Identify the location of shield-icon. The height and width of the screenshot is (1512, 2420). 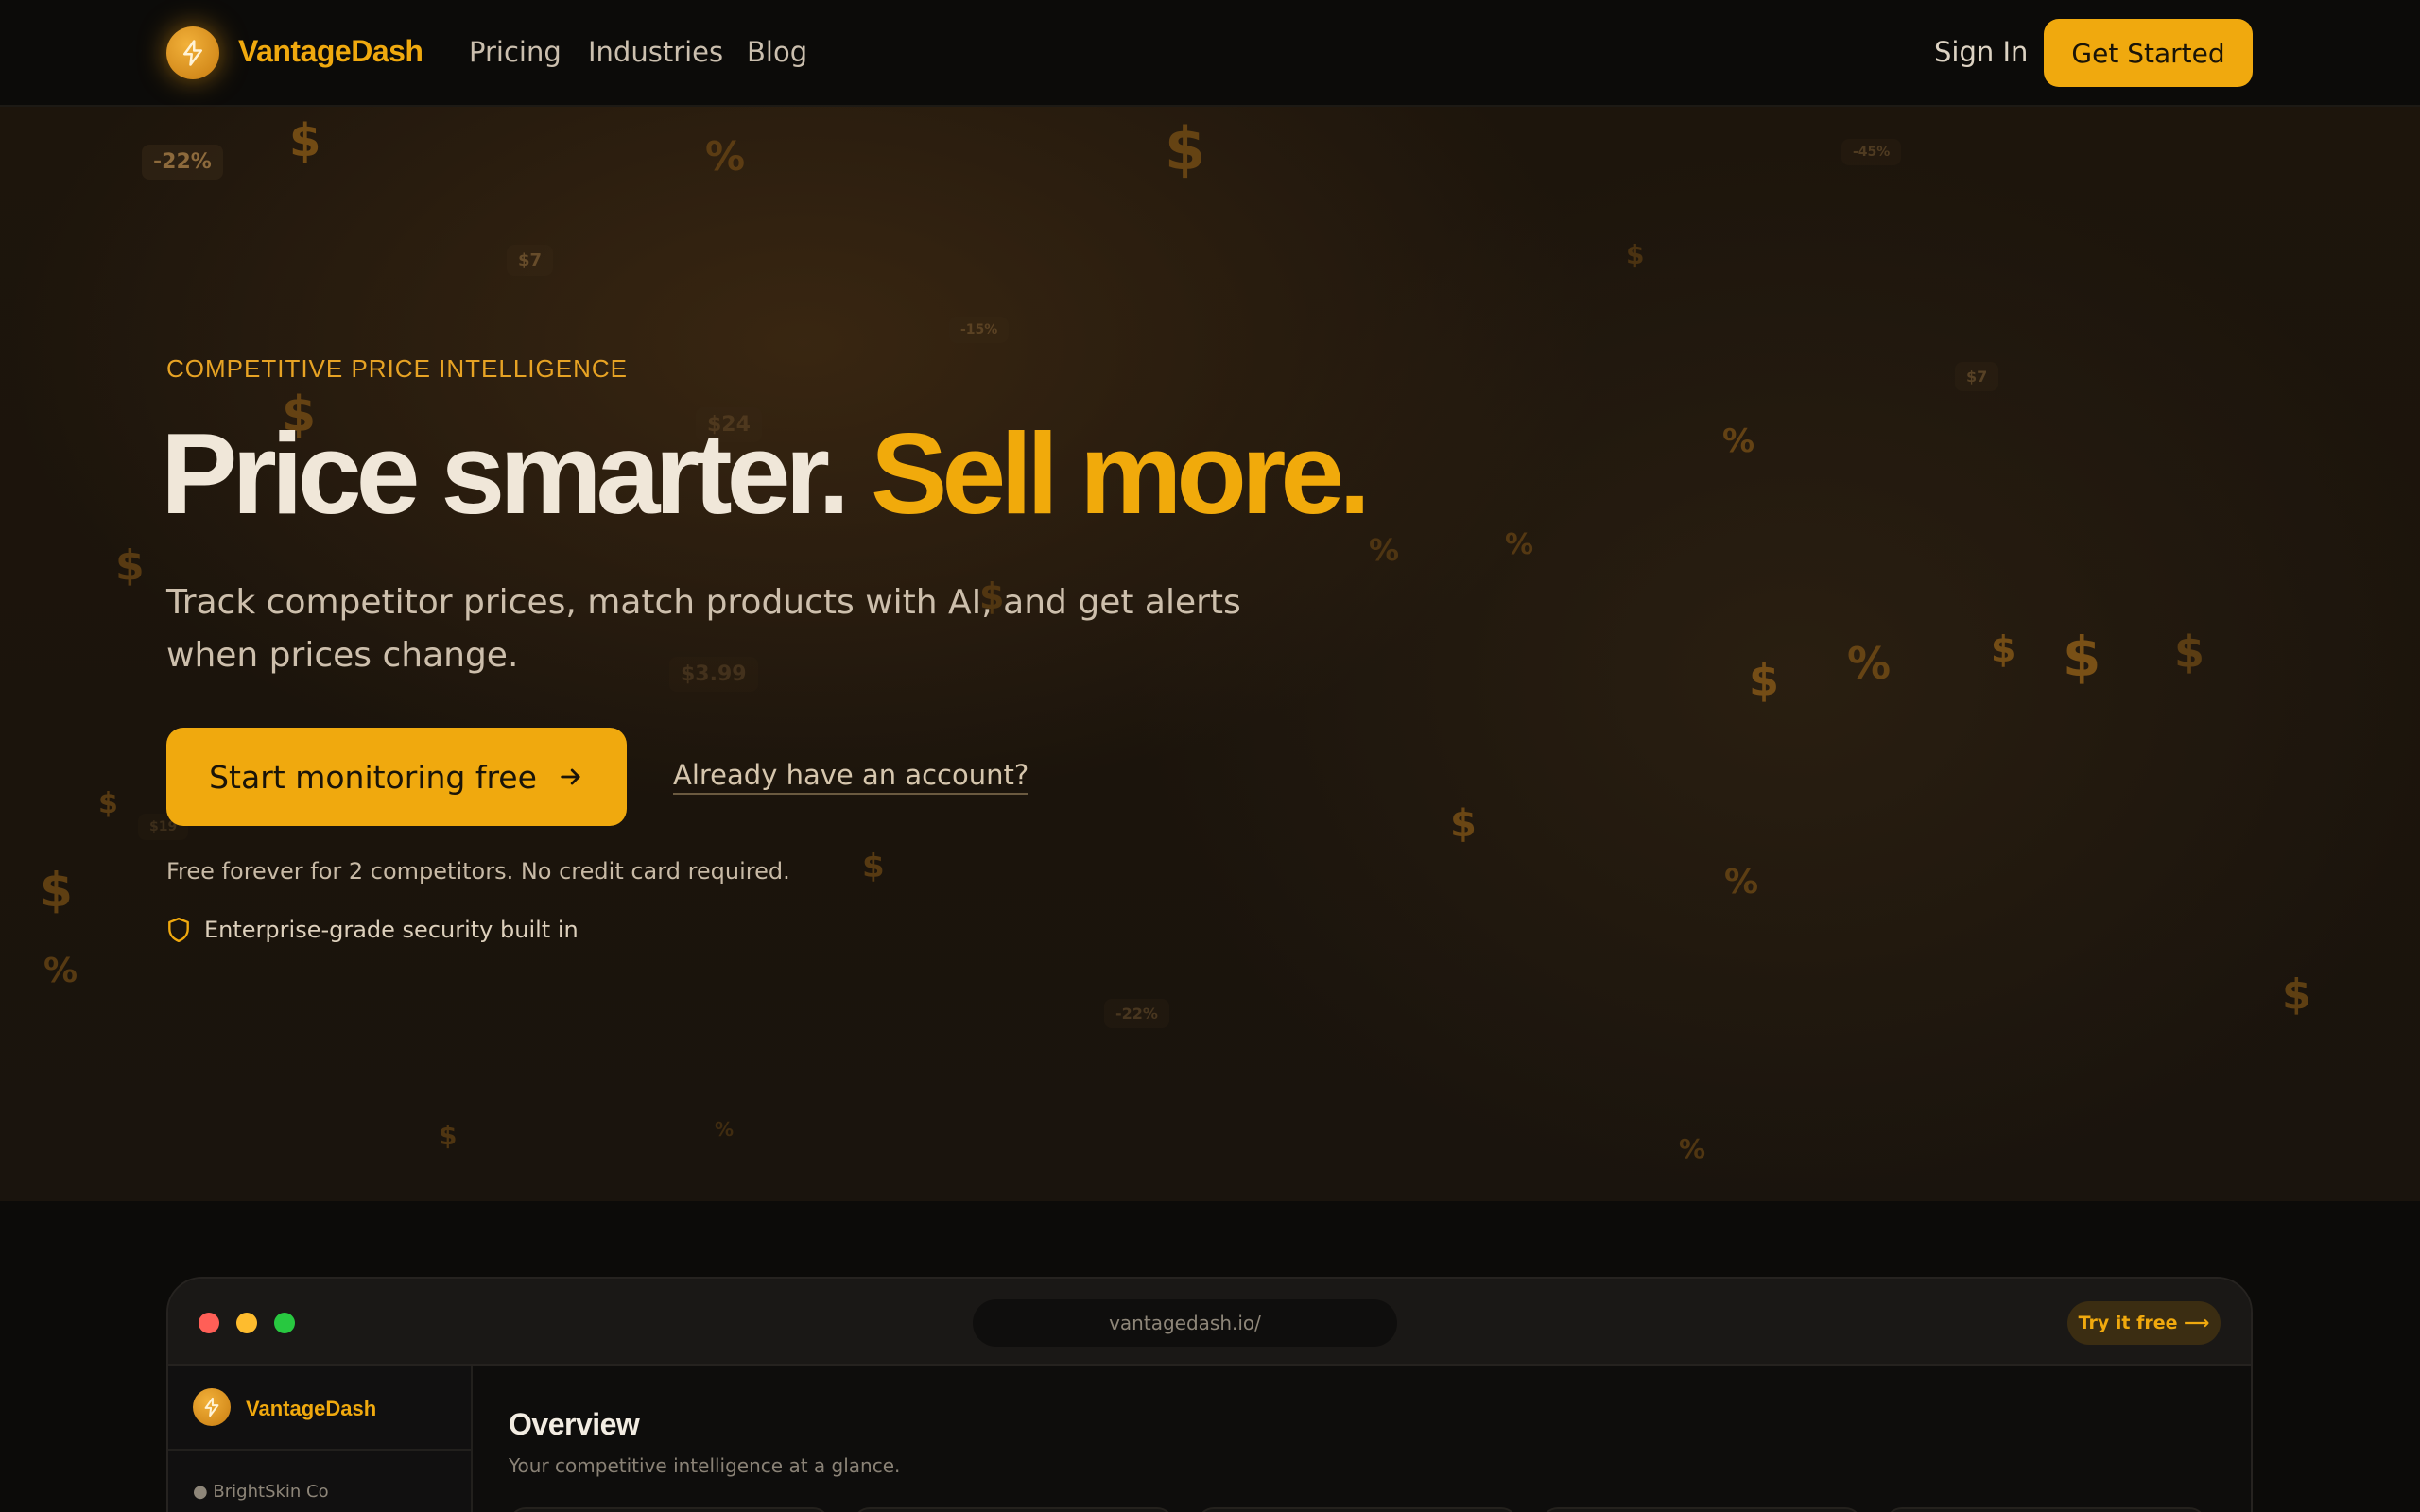
(178, 930).